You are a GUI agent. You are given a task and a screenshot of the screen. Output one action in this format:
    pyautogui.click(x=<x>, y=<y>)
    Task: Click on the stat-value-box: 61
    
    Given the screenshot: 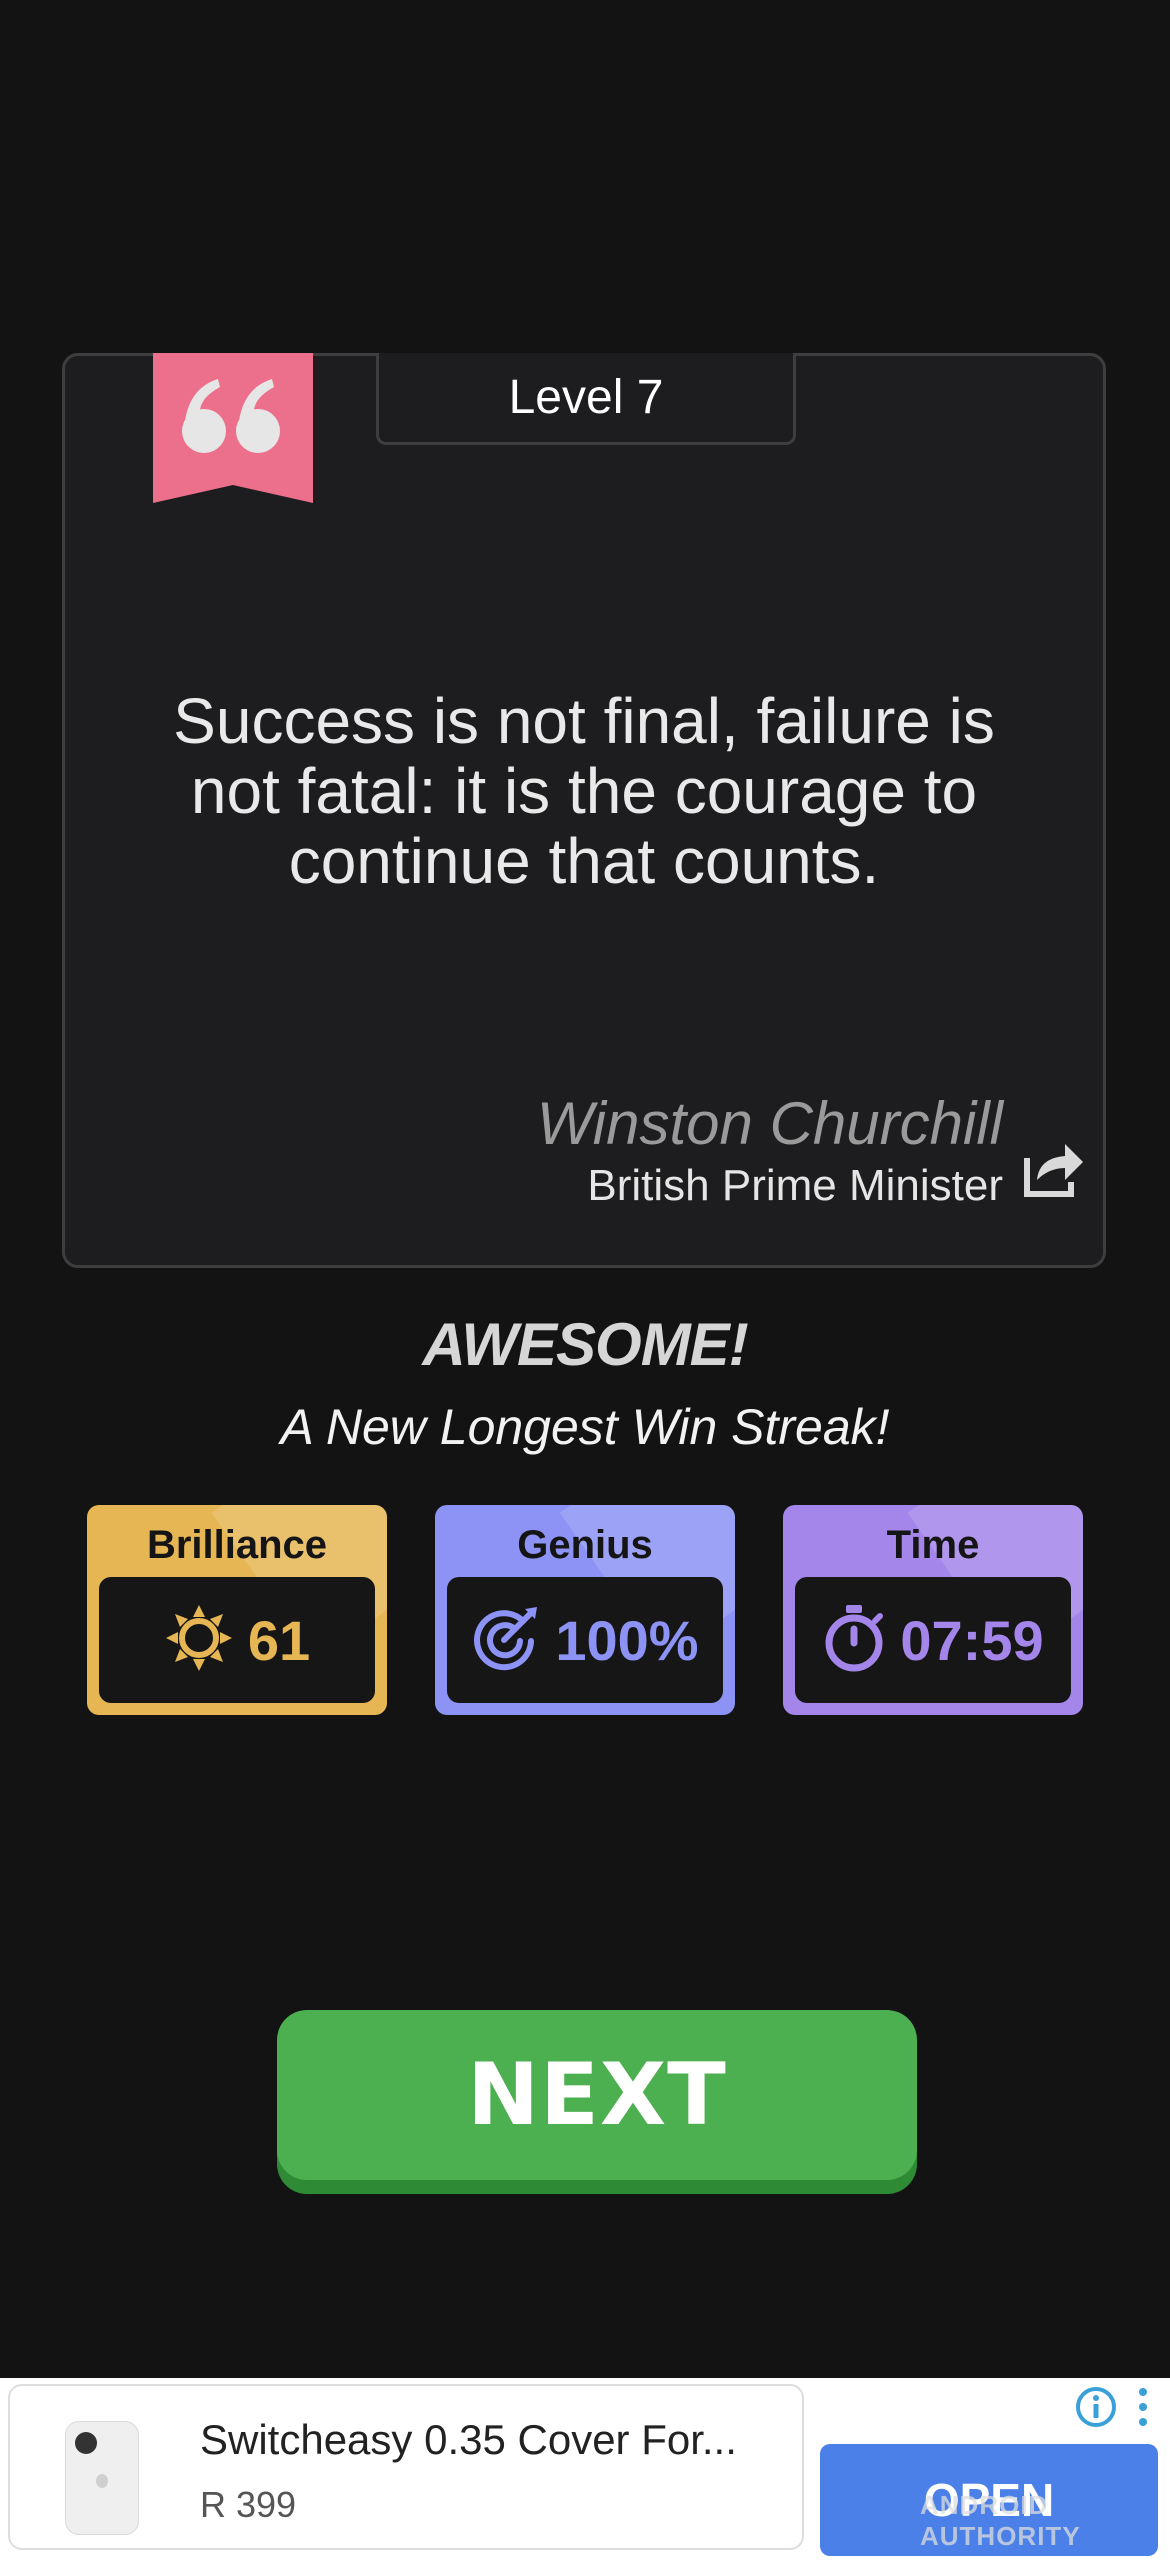 What is the action you would take?
    pyautogui.click(x=237, y=1640)
    